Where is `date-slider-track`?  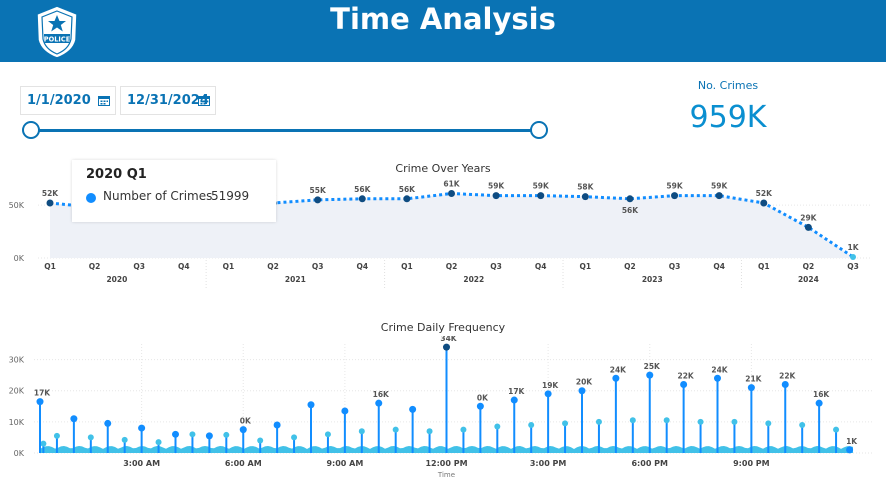 date-slider-track is located at coordinates (285, 130).